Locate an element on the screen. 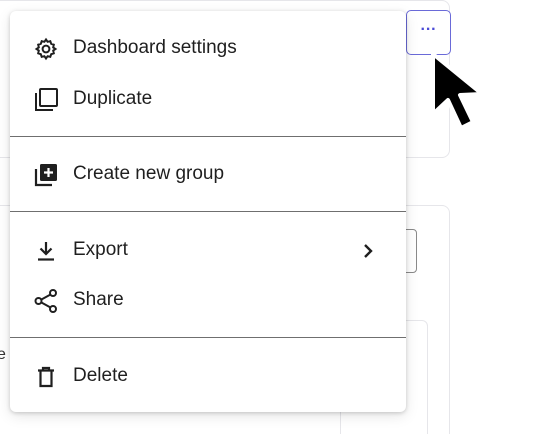 The height and width of the screenshot is (434, 544). more-horizontal-icon: ··· is located at coordinates (428, 29).